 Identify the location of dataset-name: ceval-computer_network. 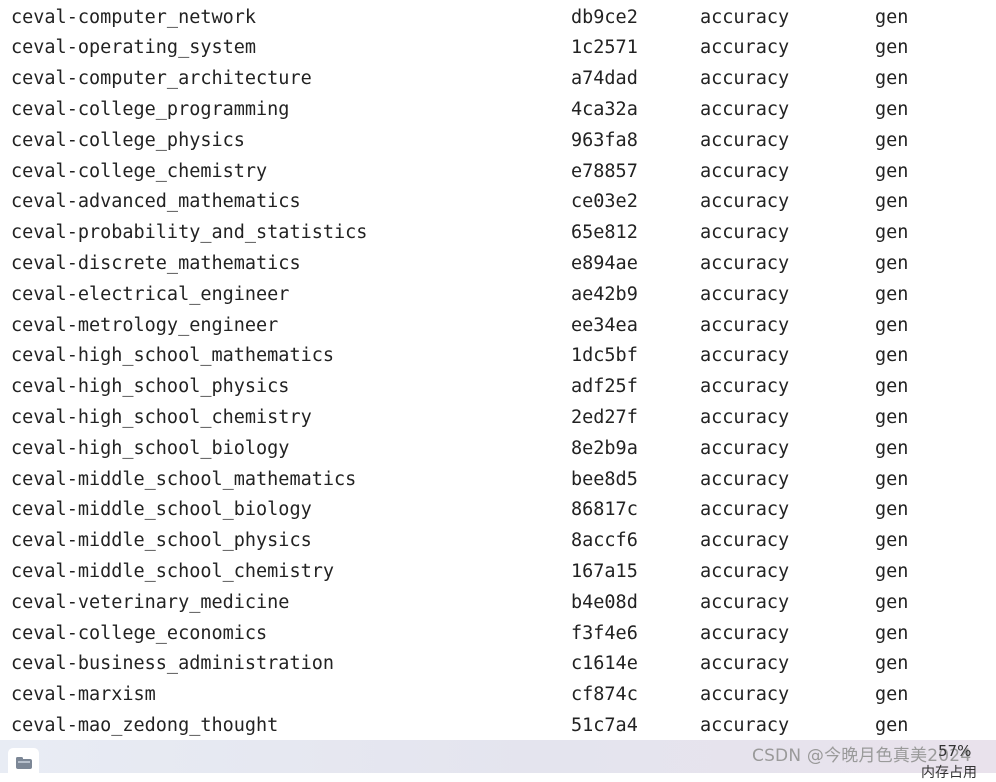
(134, 17).